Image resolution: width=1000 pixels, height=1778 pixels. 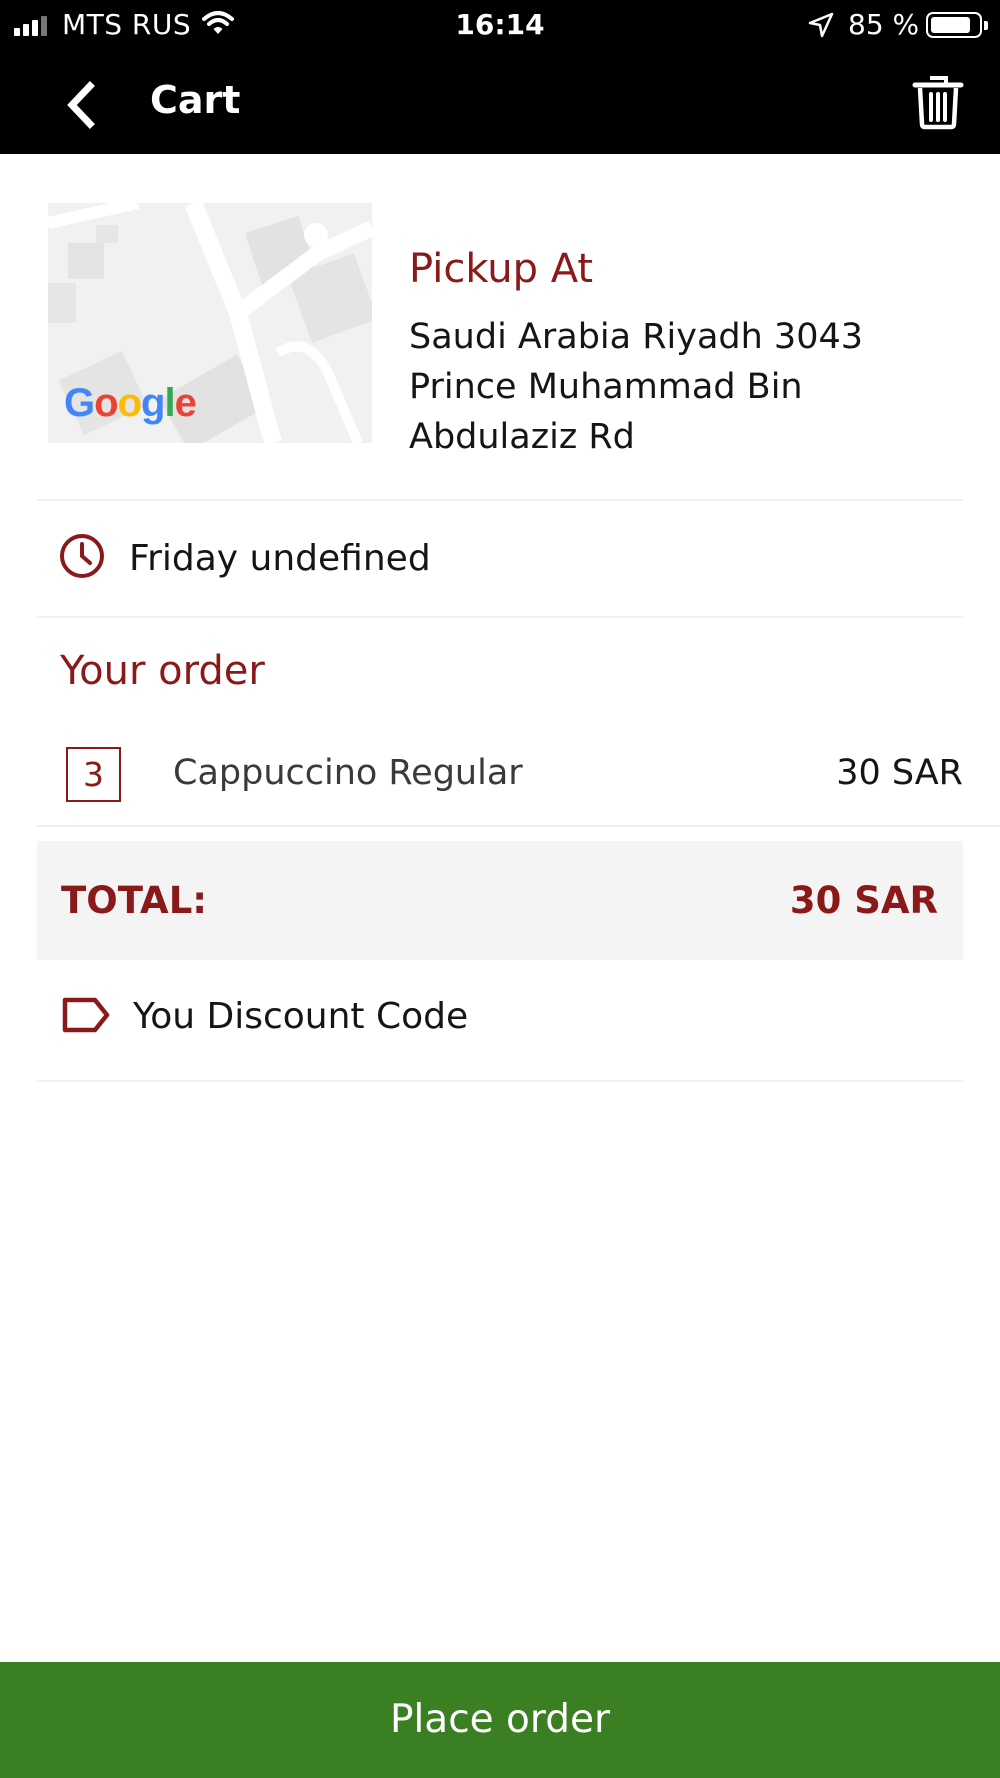 I want to click on total-label: TOTAL:, so click(x=134, y=900).